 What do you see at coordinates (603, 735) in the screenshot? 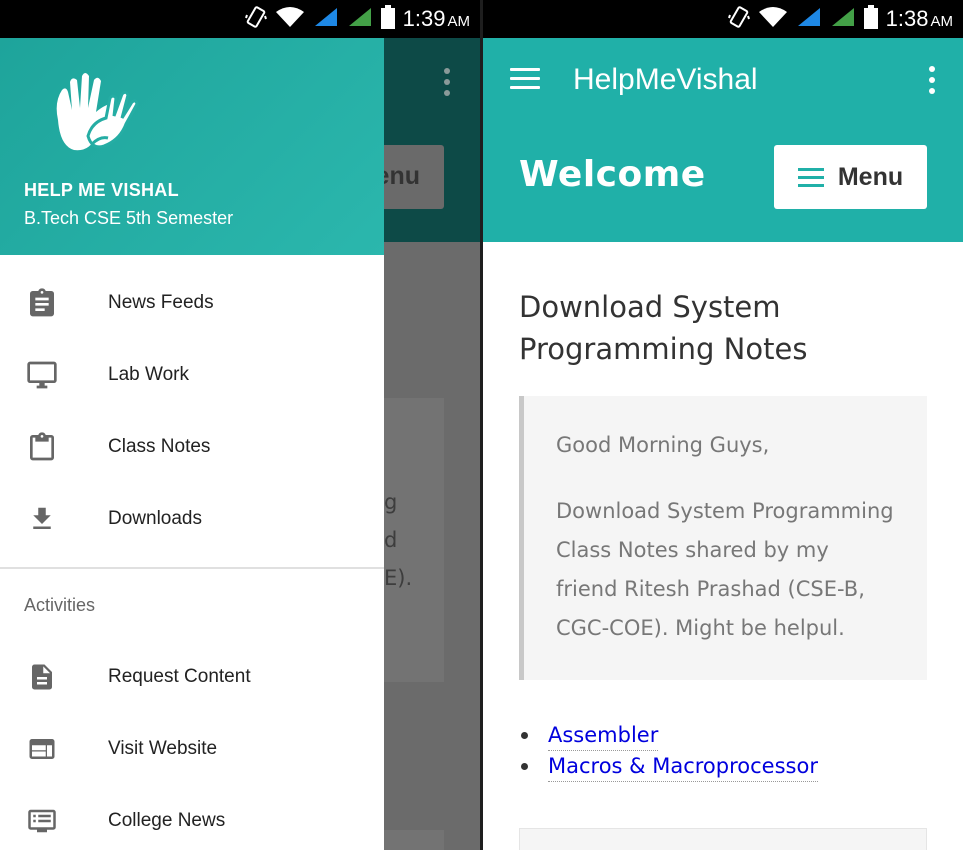
I see `assembler-link: Assembler` at bounding box center [603, 735].